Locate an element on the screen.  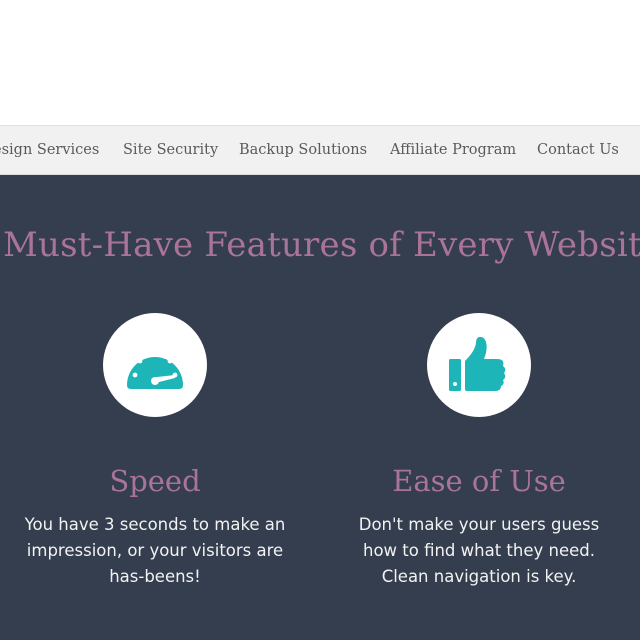
thumbs-up-icon is located at coordinates (477, 363).